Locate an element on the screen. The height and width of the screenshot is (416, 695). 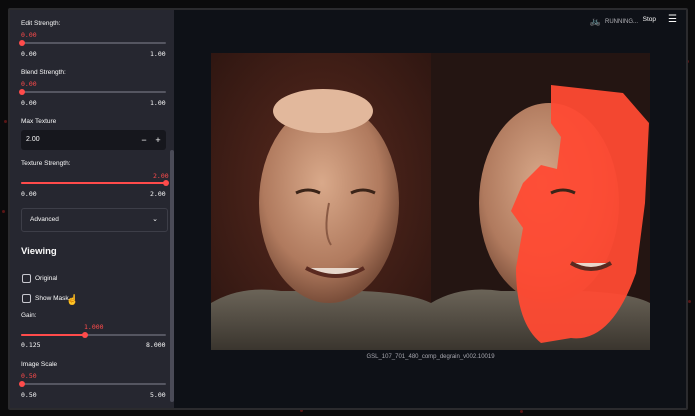
blend-strength-label: Blend Strength: is located at coordinates (43, 72).